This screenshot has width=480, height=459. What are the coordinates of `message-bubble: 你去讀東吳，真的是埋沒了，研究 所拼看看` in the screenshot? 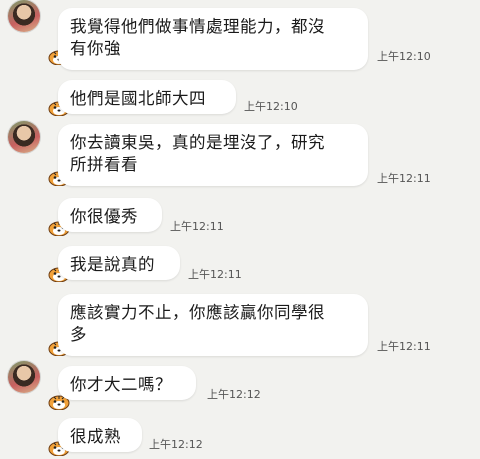 It's located at (213, 155).